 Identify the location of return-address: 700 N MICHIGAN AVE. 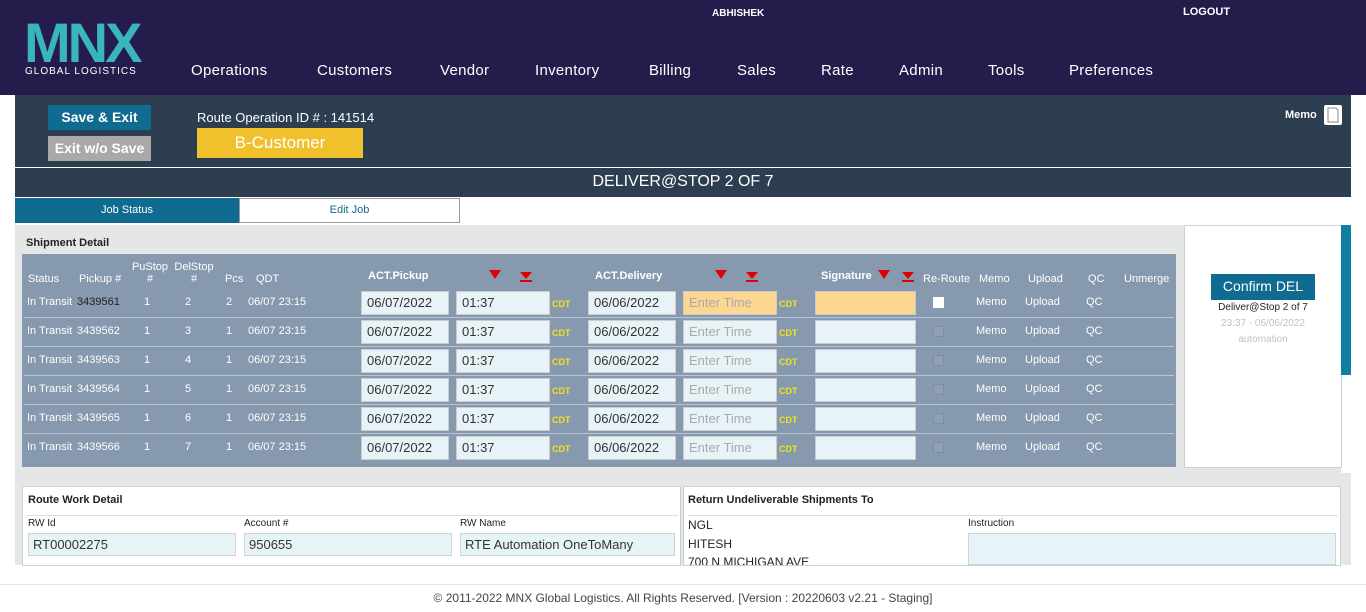
(749, 560).